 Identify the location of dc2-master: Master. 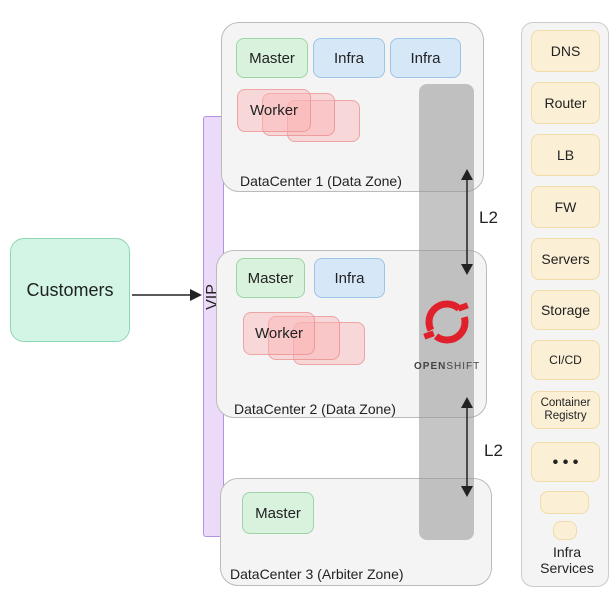
(270, 278).